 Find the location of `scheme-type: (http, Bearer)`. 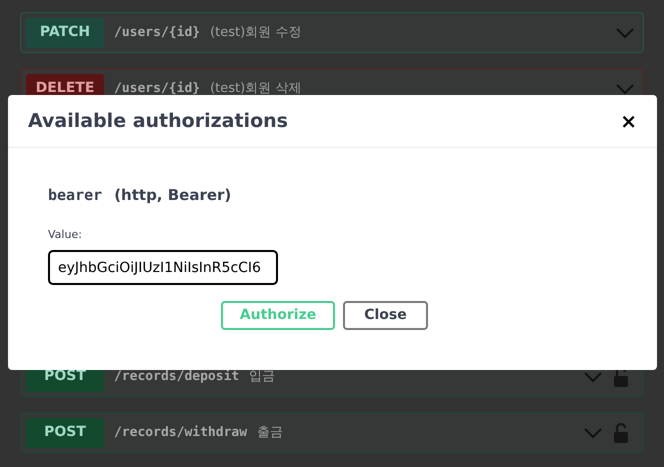

scheme-type: (http, Bearer) is located at coordinates (173, 195).